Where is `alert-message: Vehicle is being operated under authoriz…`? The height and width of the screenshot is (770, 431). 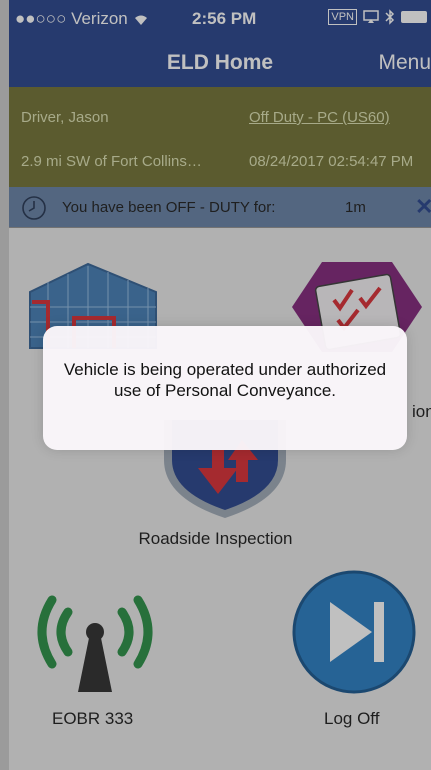 alert-message: Vehicle is being operated under authoriz… is located at coordinates (225, 380).